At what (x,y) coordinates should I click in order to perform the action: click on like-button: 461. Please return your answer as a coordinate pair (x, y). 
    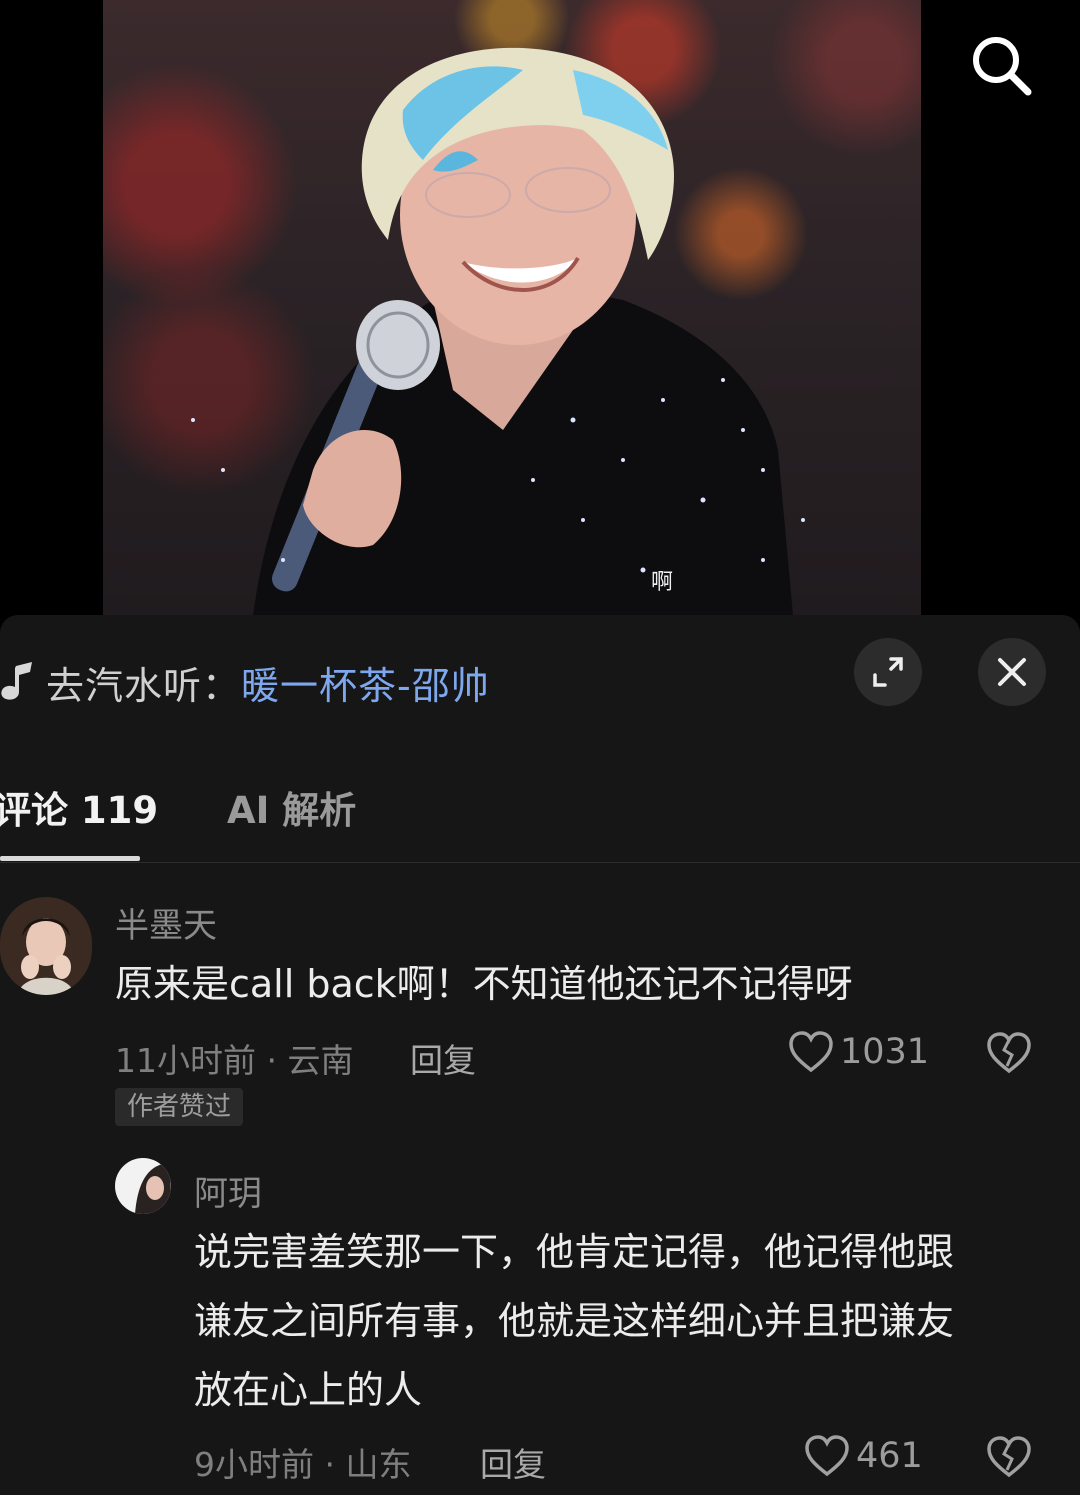
    Looking at the image, I should click on (863, 1456).